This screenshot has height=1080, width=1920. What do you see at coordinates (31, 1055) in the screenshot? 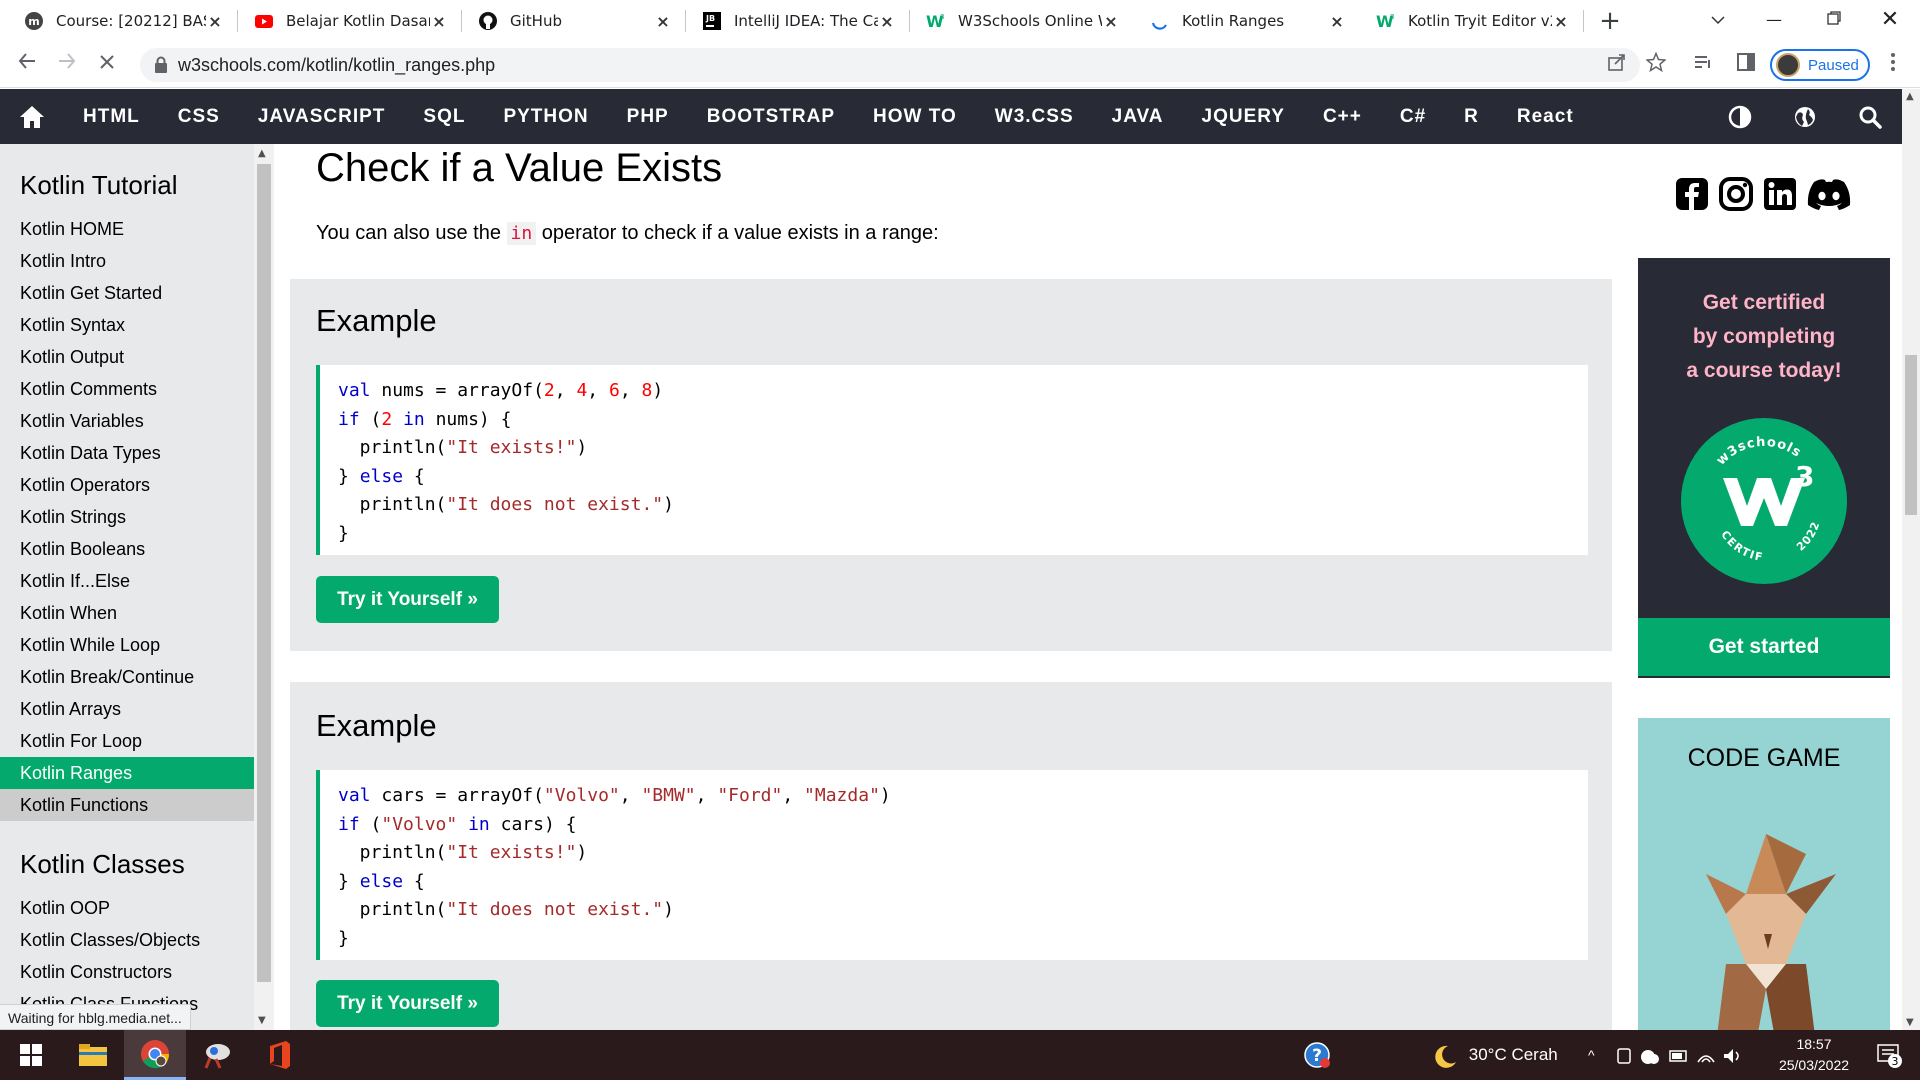
I see `start-button` at bounding box center [31, 1055].